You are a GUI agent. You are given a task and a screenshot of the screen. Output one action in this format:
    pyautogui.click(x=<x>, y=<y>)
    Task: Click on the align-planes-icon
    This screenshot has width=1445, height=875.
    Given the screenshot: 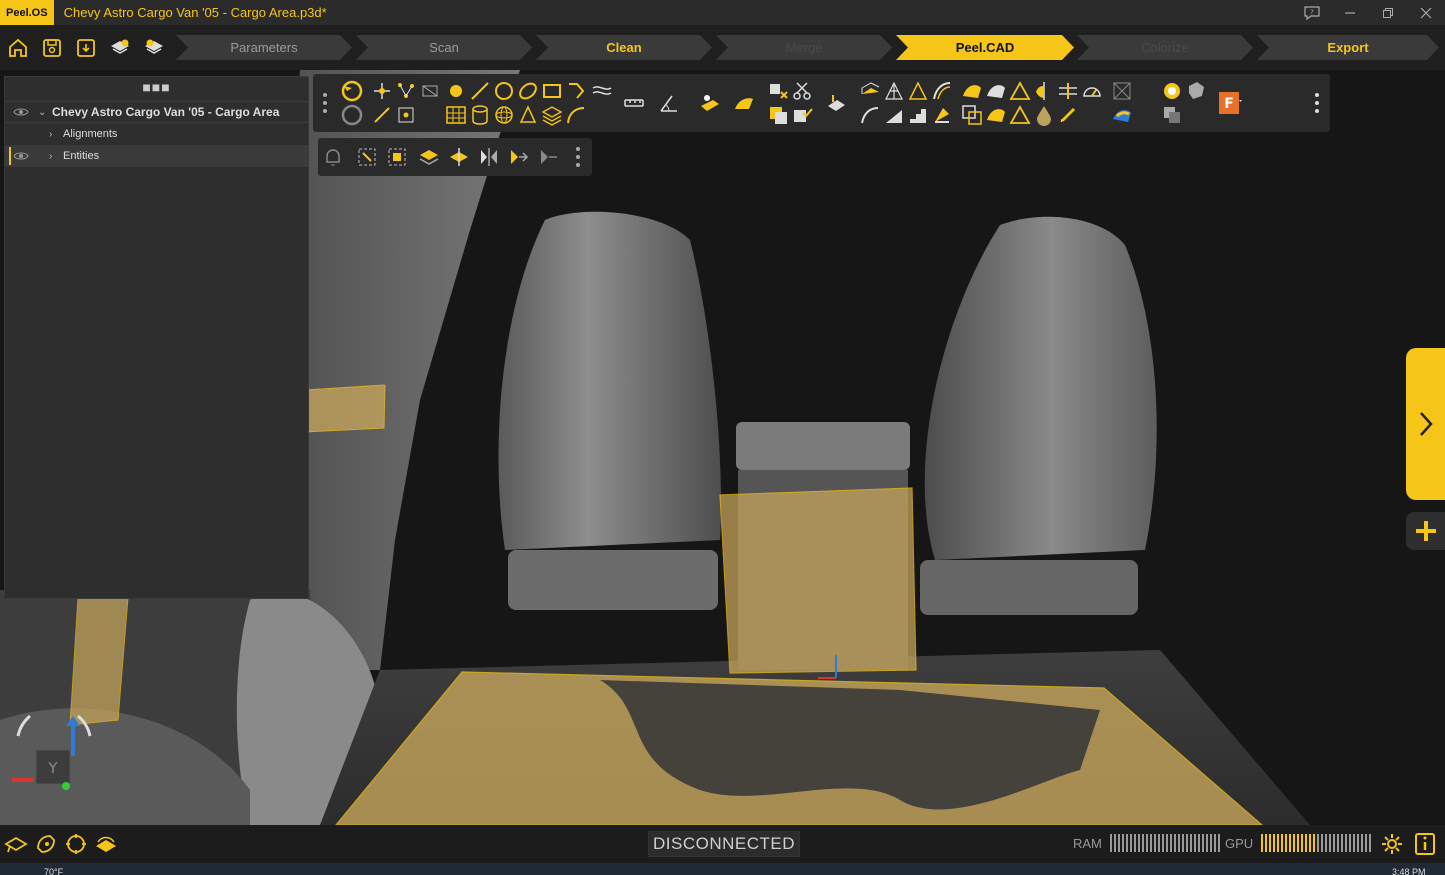 What is the action you would take?
    pyautogui.click(x=1068, y=91)
    